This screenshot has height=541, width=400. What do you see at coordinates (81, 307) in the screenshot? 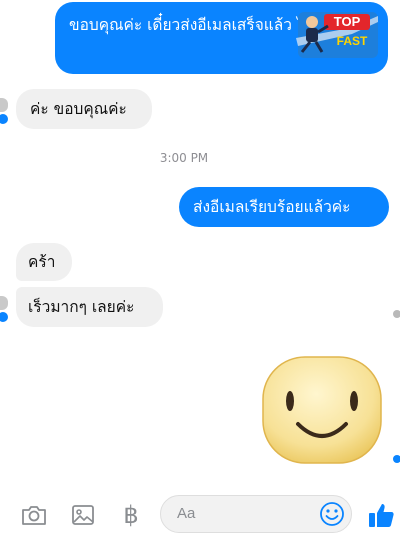
I see `message-text: เร็วมากๆ เลยค่ะ` at bounding box center [81, 307].